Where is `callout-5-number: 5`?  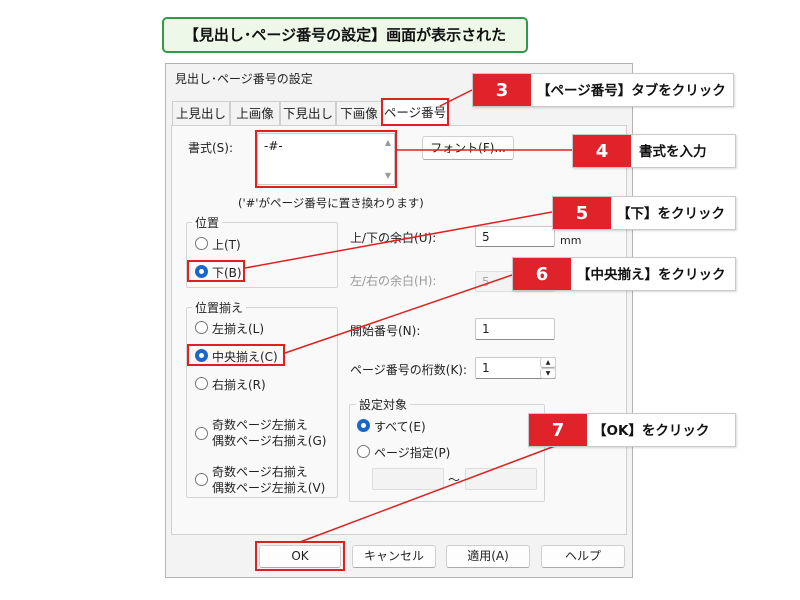
callout-5-number: 5 is located at coordinates (582, 213).